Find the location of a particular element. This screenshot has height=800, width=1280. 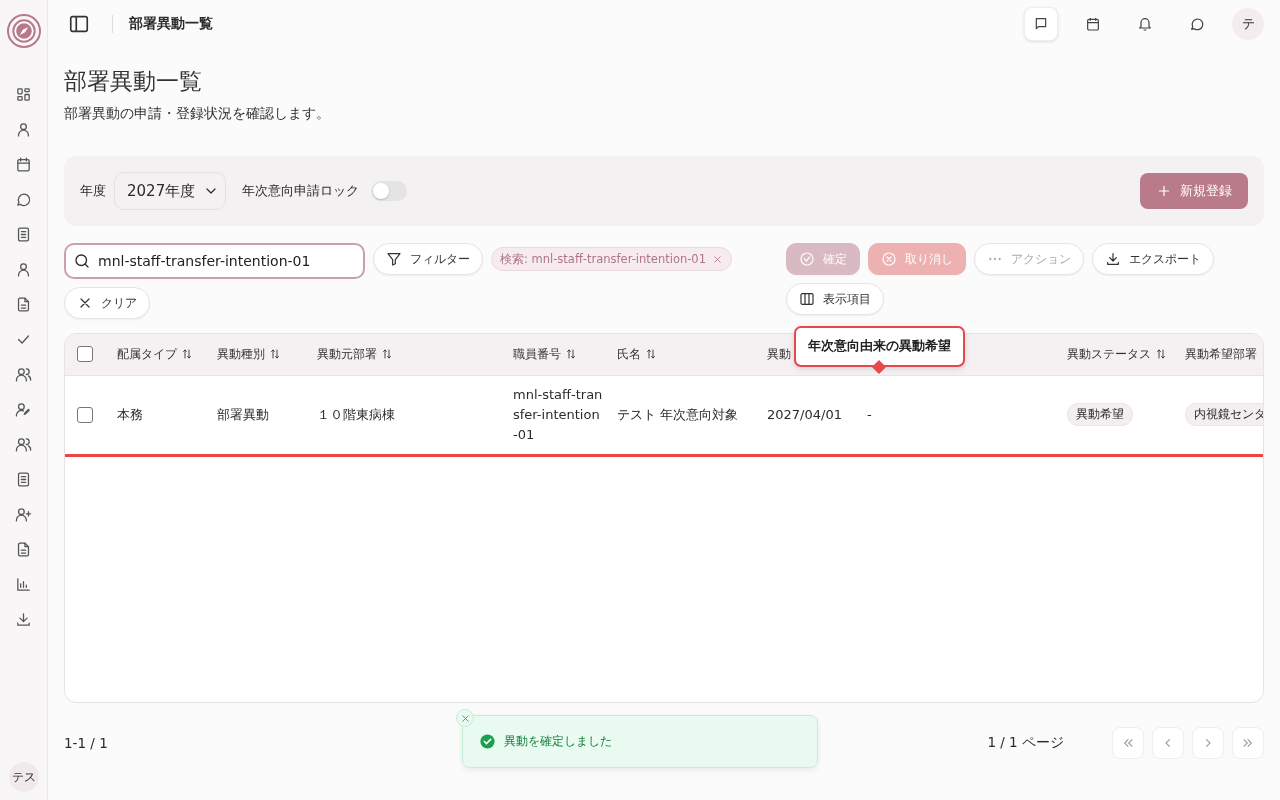

table-cell: テスト 年次意向対象 is located at coordinates (678, 414).